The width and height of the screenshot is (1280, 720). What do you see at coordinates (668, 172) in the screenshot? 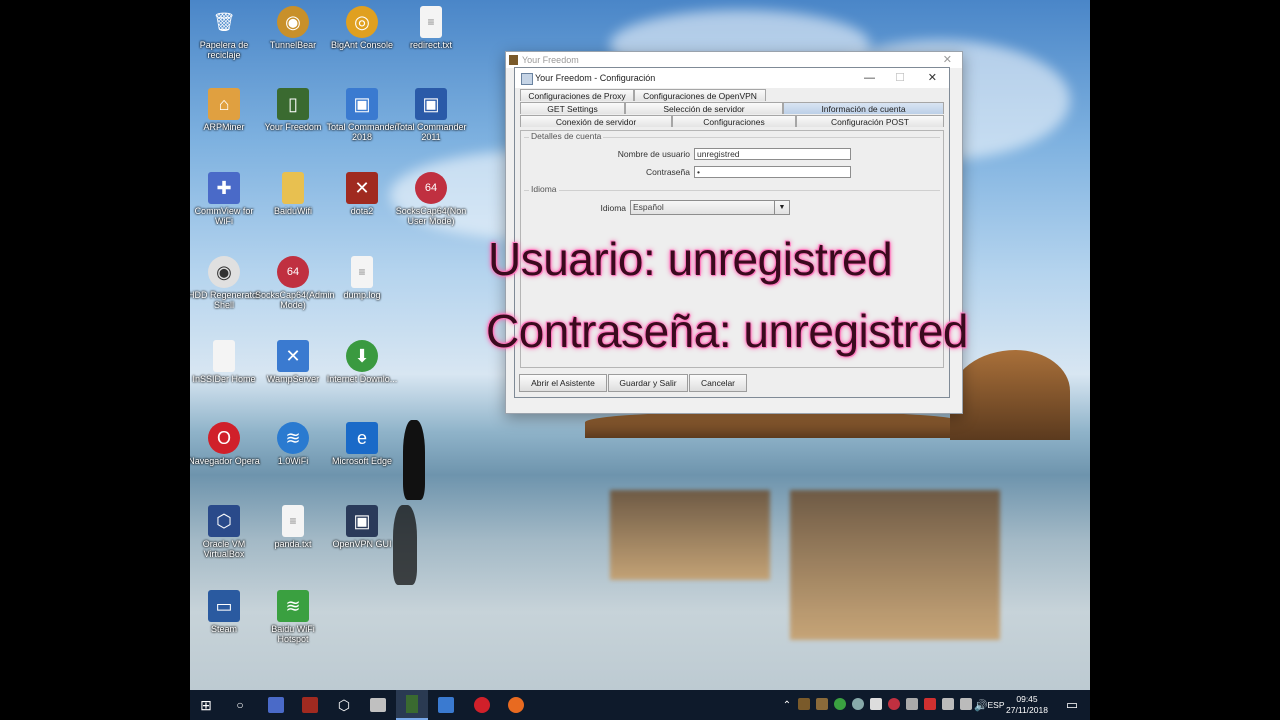
I see `password-label: Contraseña` at bounding box center [668, 172].